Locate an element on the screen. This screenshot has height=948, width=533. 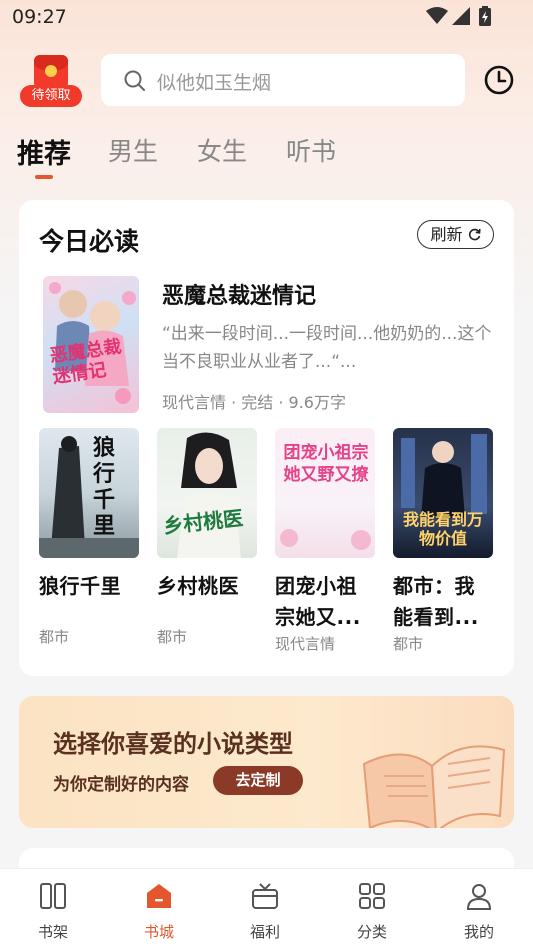
search-placeholder: 似他如玉生烟 is located at coordinates (214, 83).